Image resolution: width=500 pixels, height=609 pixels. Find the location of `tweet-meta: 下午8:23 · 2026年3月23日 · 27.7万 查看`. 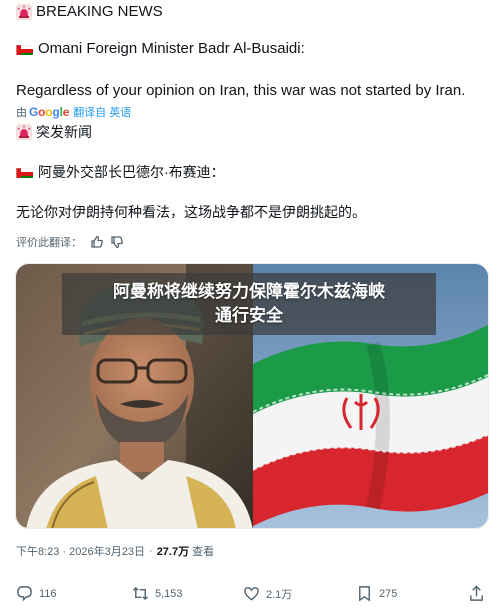

tweet-meta: 下午8:23 · 2026年3月23日 · 27.7万 查看 is located at coordinates (115, 551).